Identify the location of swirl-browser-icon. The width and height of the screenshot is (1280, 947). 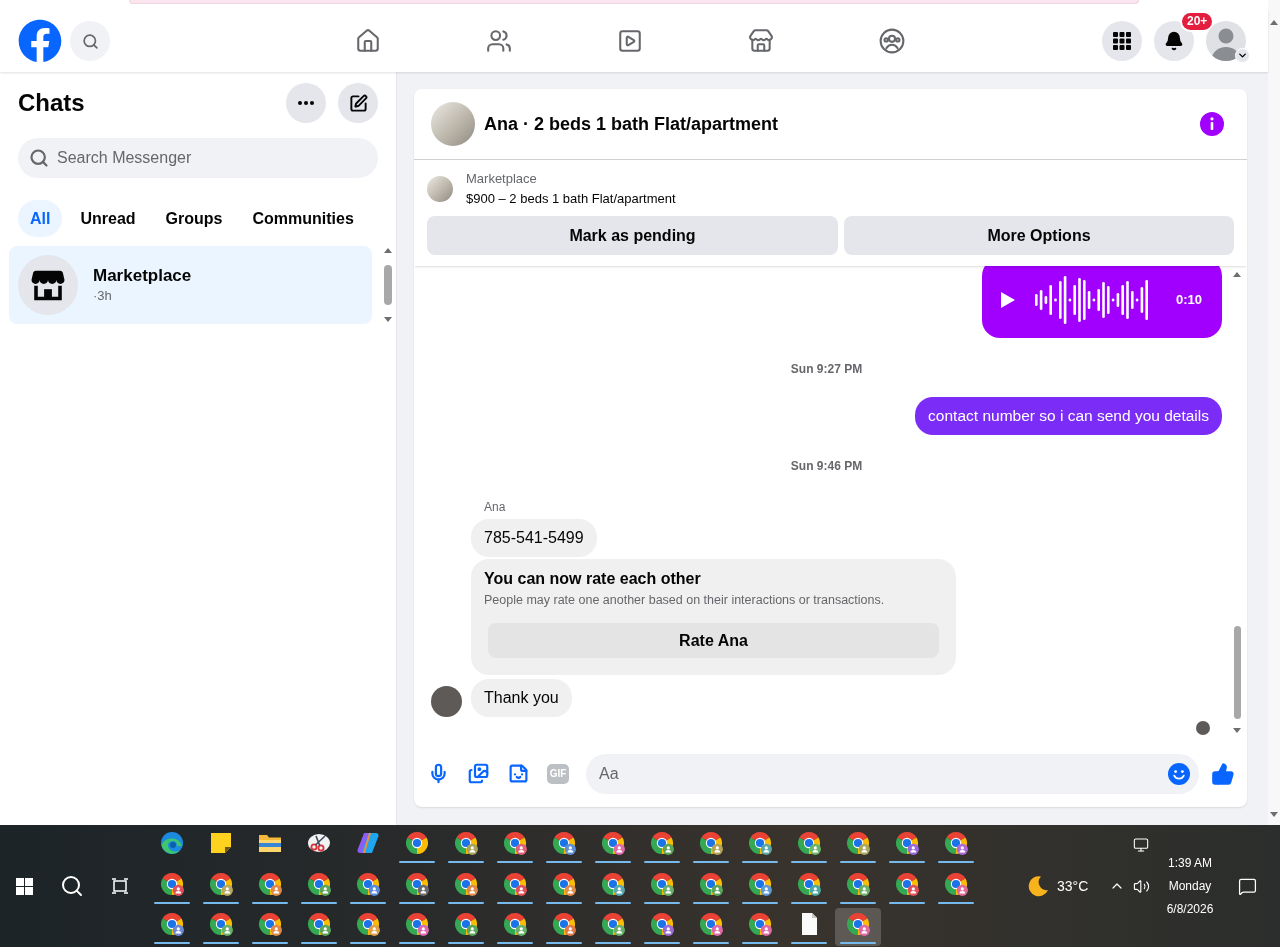
(171, 842).